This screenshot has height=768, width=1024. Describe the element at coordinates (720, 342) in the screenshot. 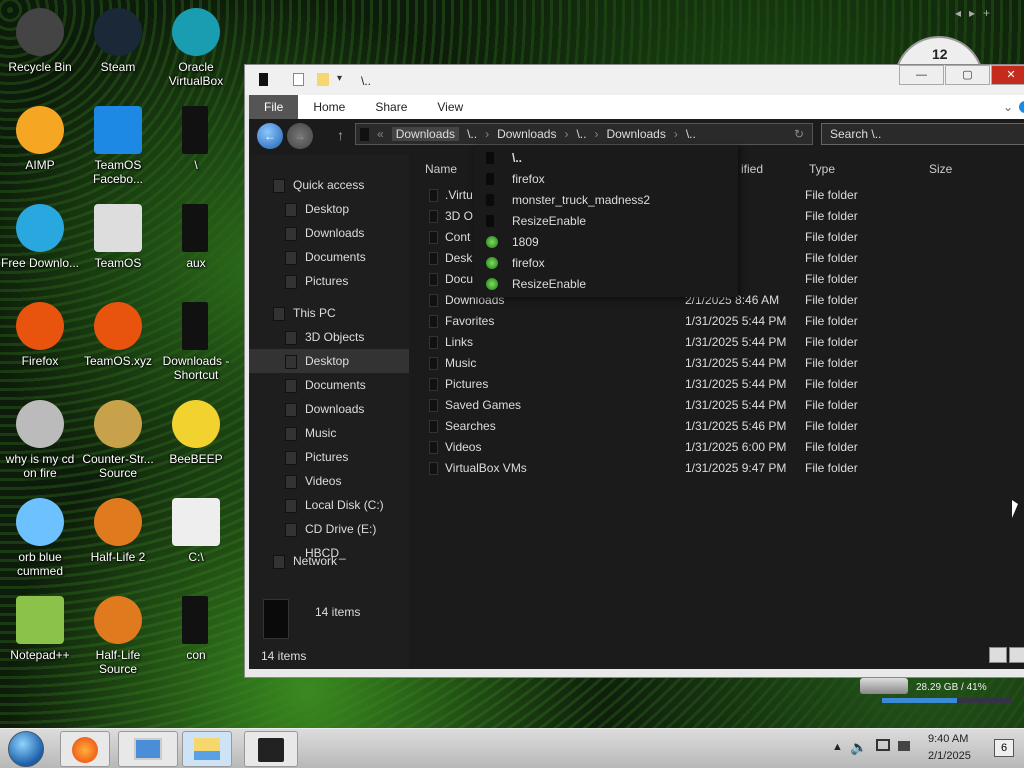

I see `file-row: Links 1/31/2025 5:44 PM File folder` at that location.